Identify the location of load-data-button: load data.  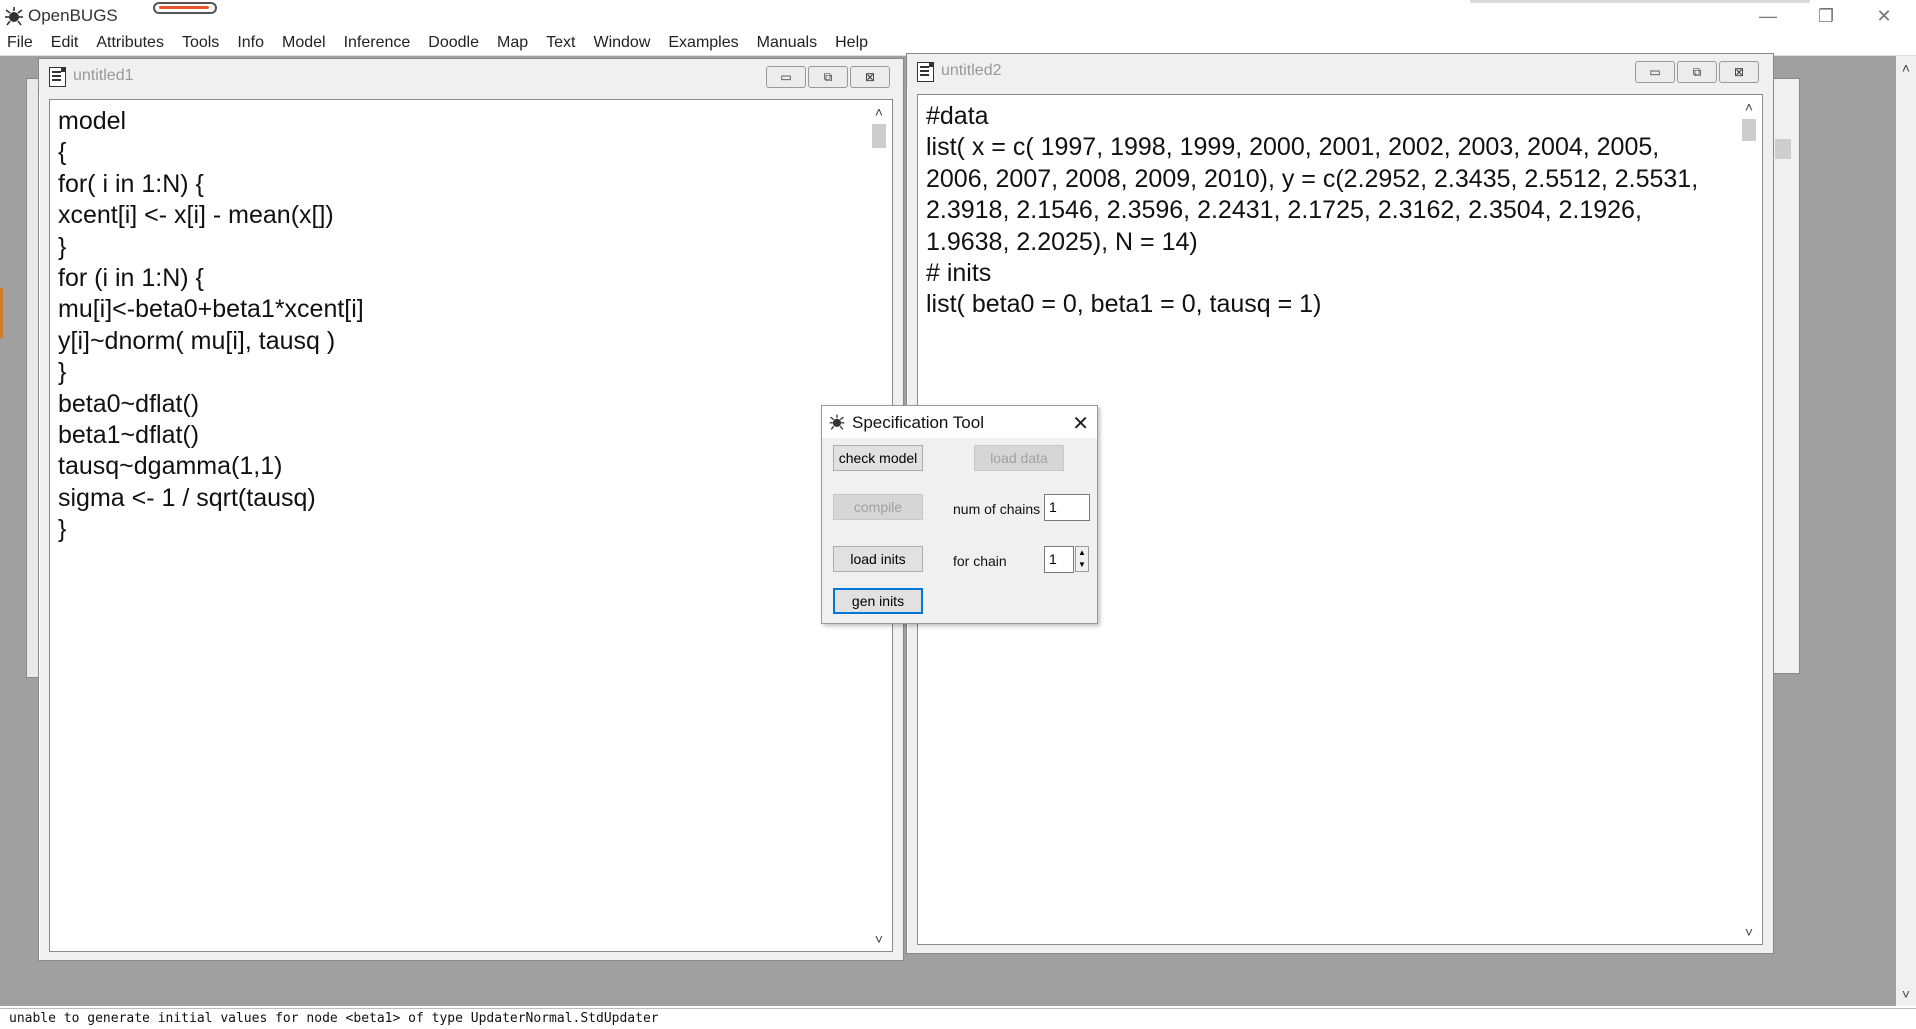
(1019, 458).